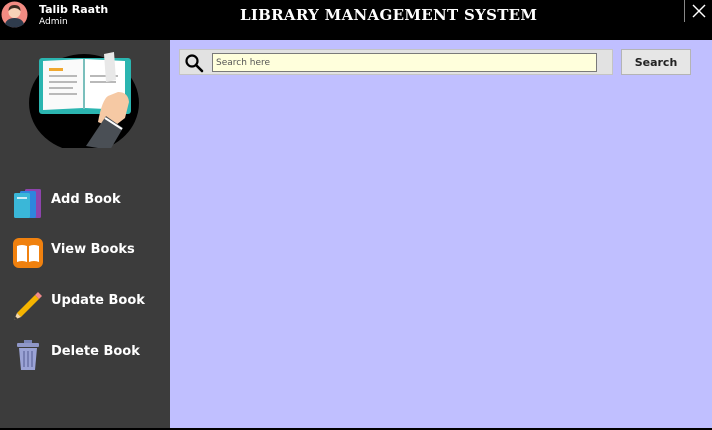  What do you see at coordinates (656, 62) in the screenshot?
I see `search-button: Search` at bounding box center [656, 62].